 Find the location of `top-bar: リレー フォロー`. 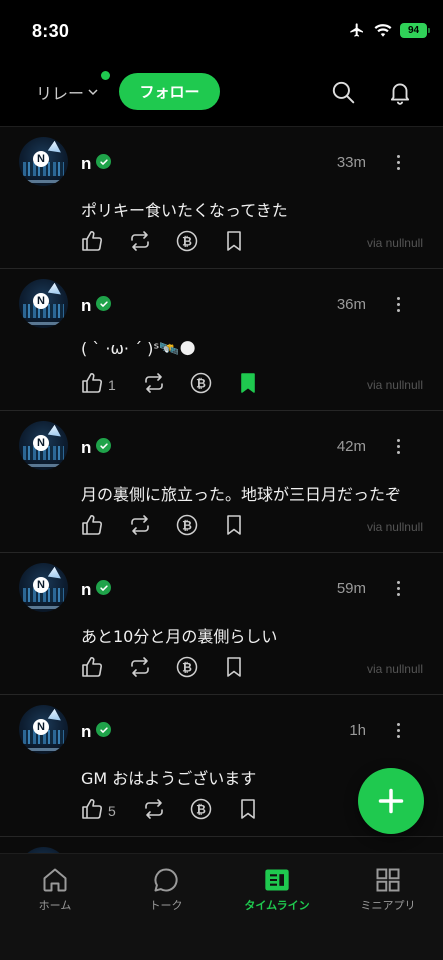

top-bar: リレー フォロー is located at coordinates (221, 95).